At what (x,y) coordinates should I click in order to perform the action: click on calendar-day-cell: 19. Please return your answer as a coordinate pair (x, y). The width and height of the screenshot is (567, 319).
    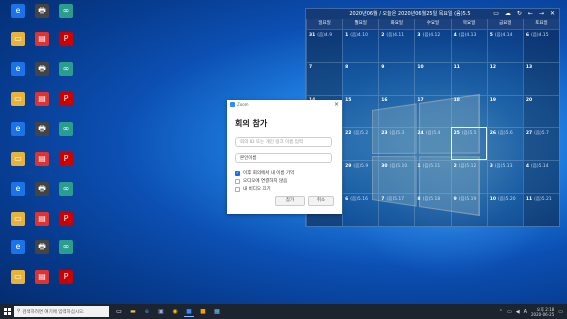
    Looking at the image, I should click on (504, 111).